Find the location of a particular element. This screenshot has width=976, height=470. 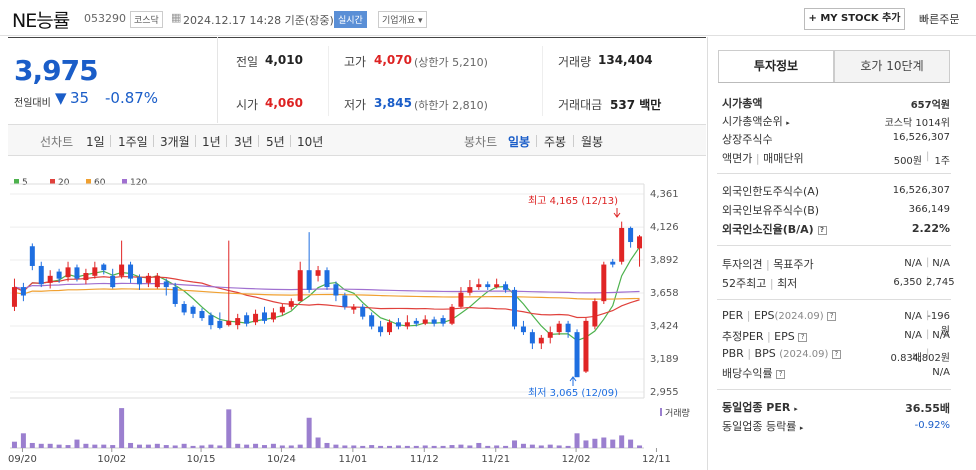

period-3m: 3개월 is located at coordinates (175, 141).